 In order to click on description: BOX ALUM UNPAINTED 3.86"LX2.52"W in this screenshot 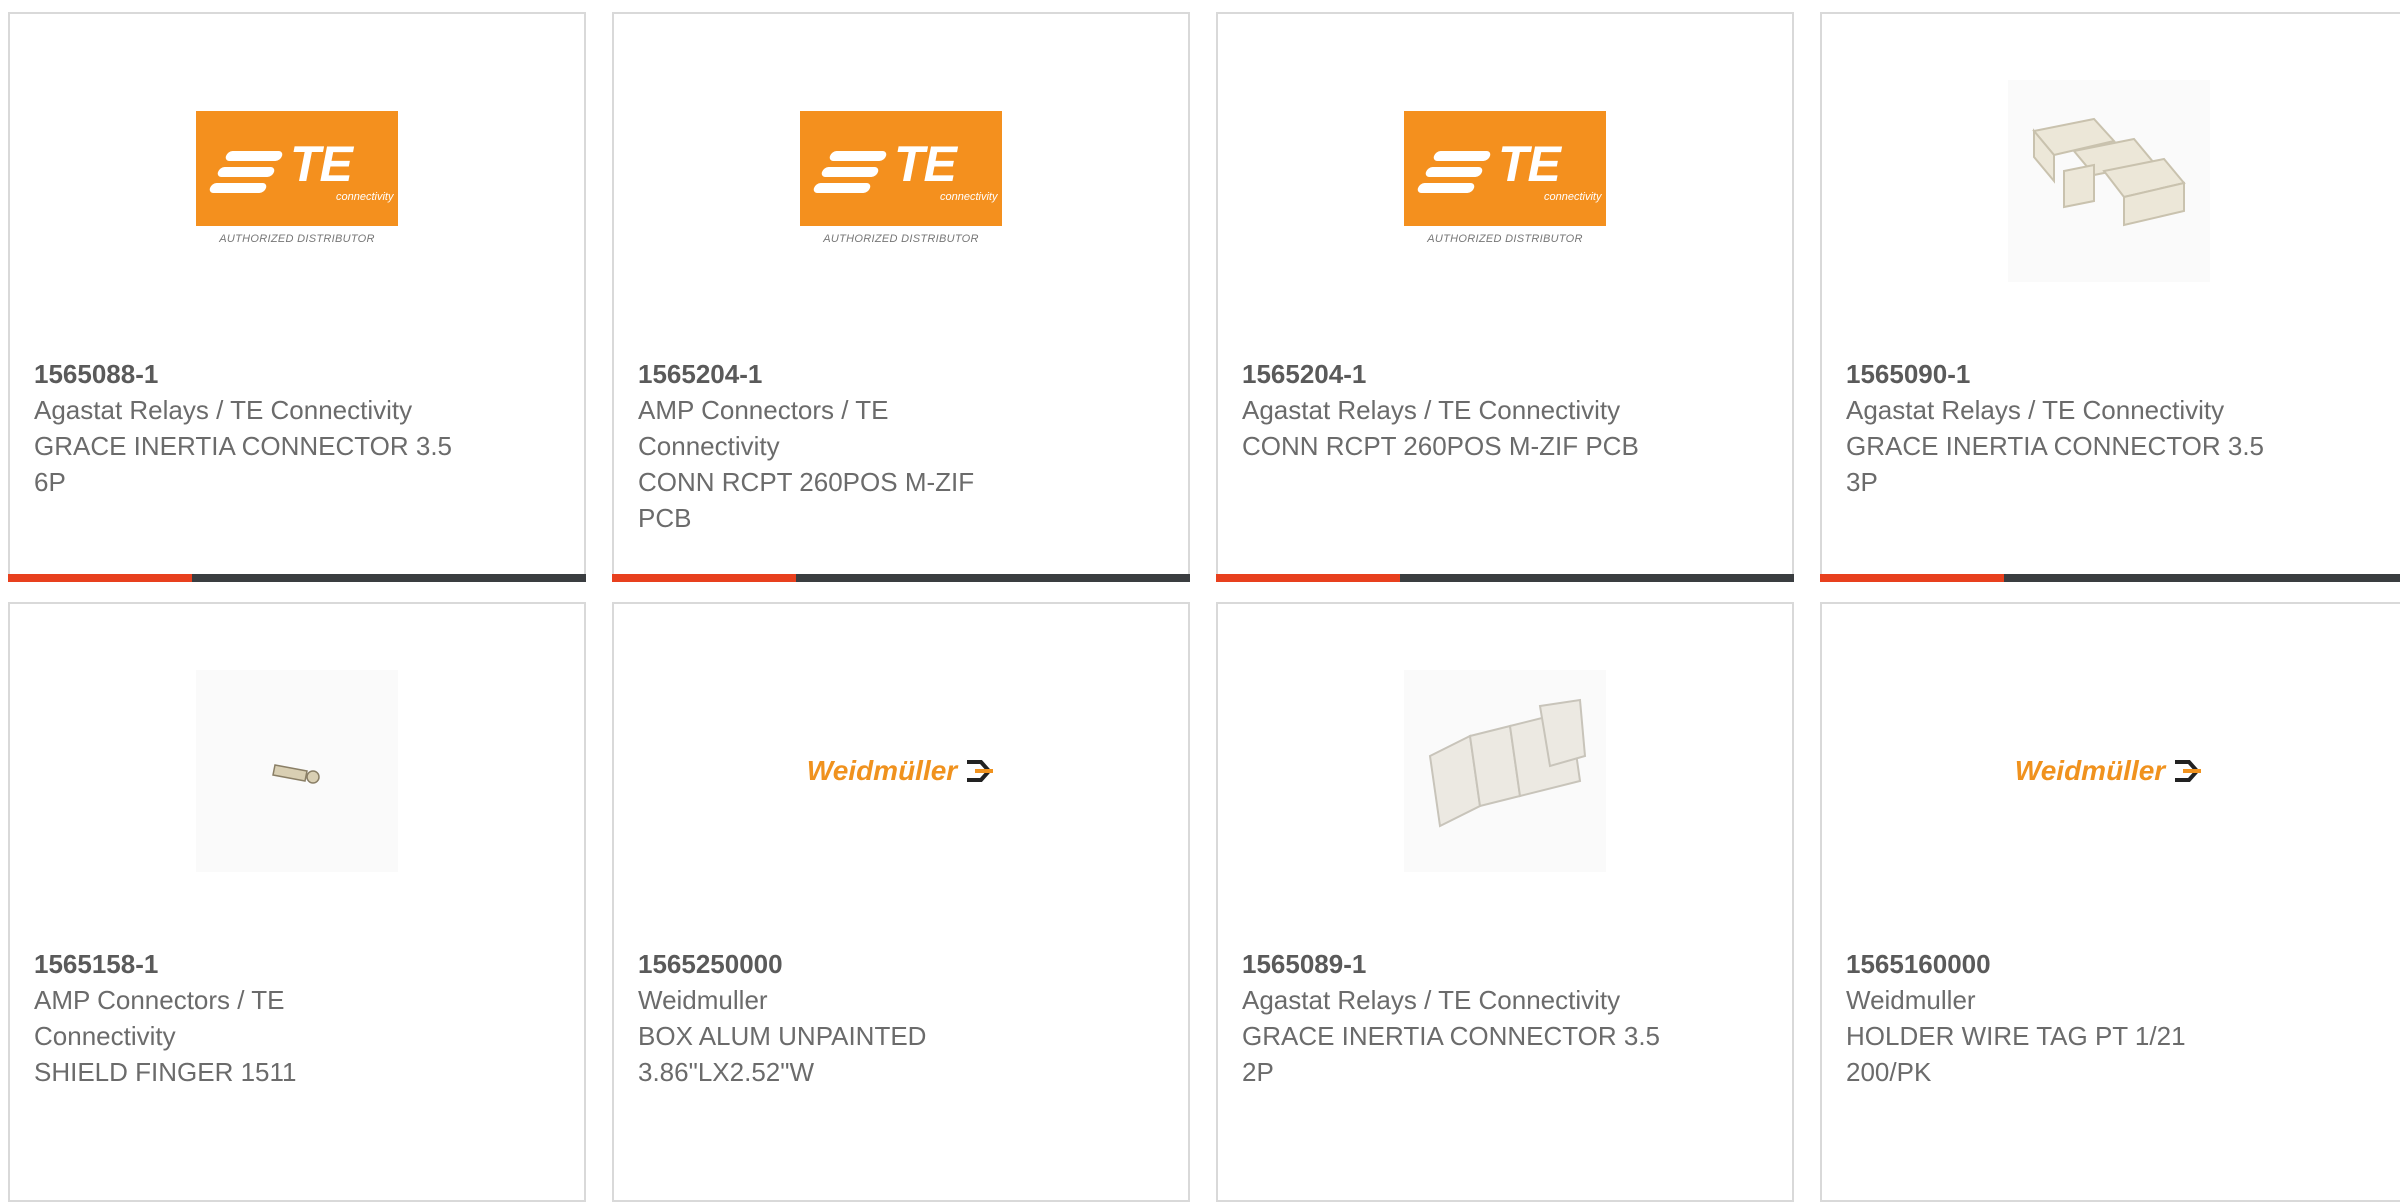, I will do `click(782, 1054)`.